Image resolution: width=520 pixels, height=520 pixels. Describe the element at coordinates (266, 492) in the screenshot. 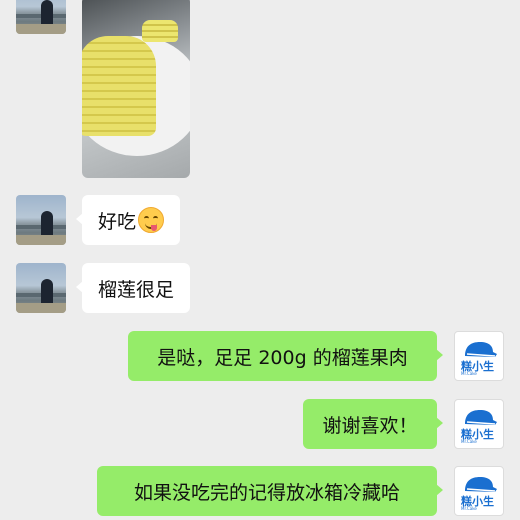

I see `message-text: 如果没吃完的记得放冰箱冷藏哈` at that location.